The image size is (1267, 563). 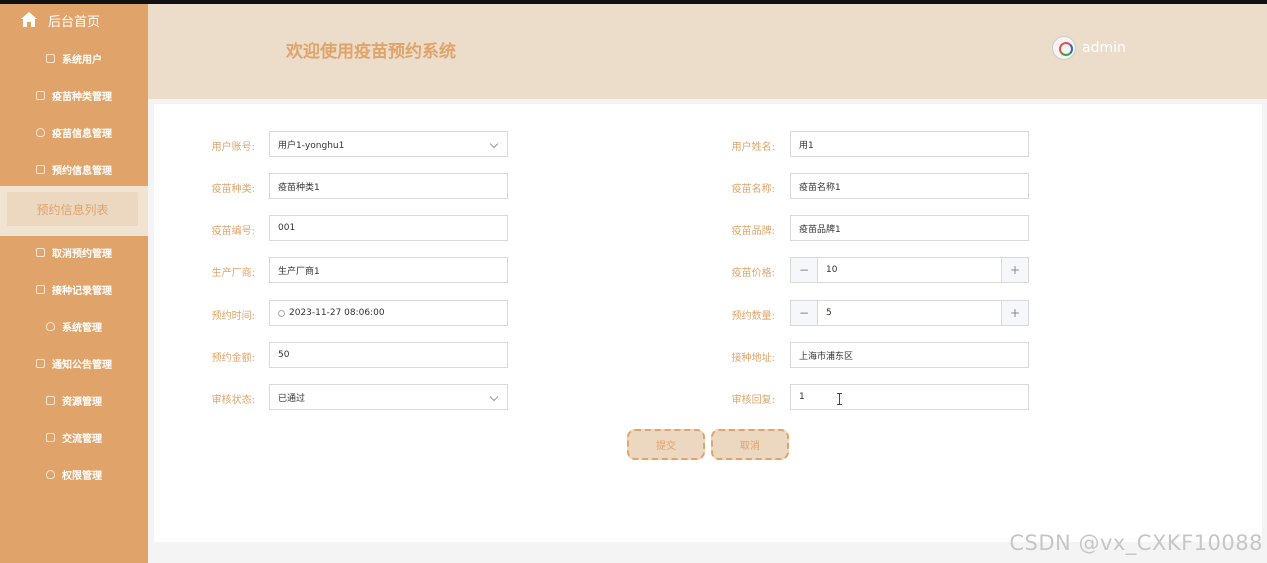 I want to click on sidebar-item-notices: 通知公告管理, so click(x=74, y=363).